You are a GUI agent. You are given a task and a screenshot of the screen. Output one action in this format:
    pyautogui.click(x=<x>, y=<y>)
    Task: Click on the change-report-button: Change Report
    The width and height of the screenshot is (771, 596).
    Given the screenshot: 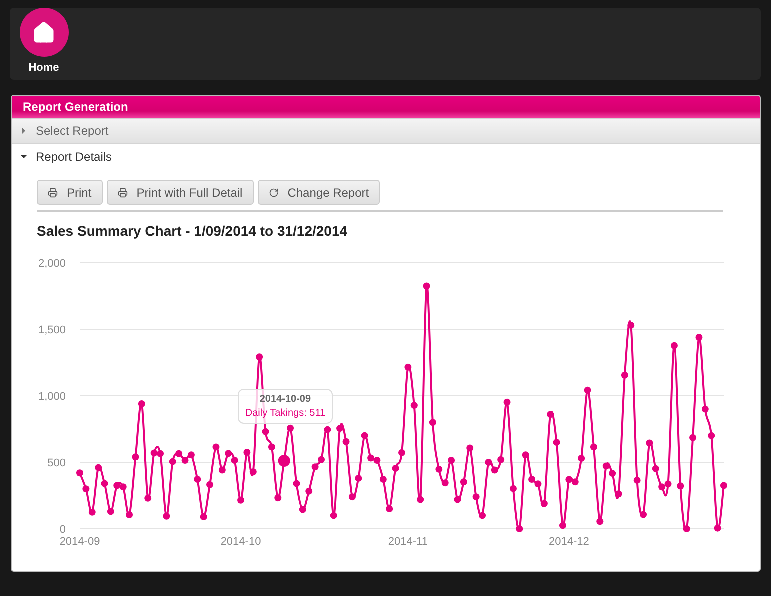 What is the action you would take?
    pyautogui.click(x=319, y=192)
    